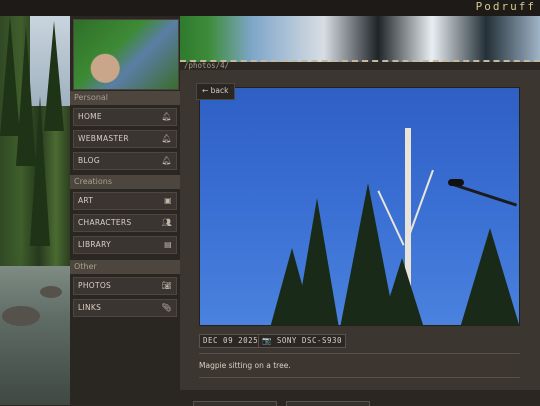  What do you see at coordinates (166, 222) in the screenshot?
I see `users-icon: 👥︎` at bounding box center [166, 222].